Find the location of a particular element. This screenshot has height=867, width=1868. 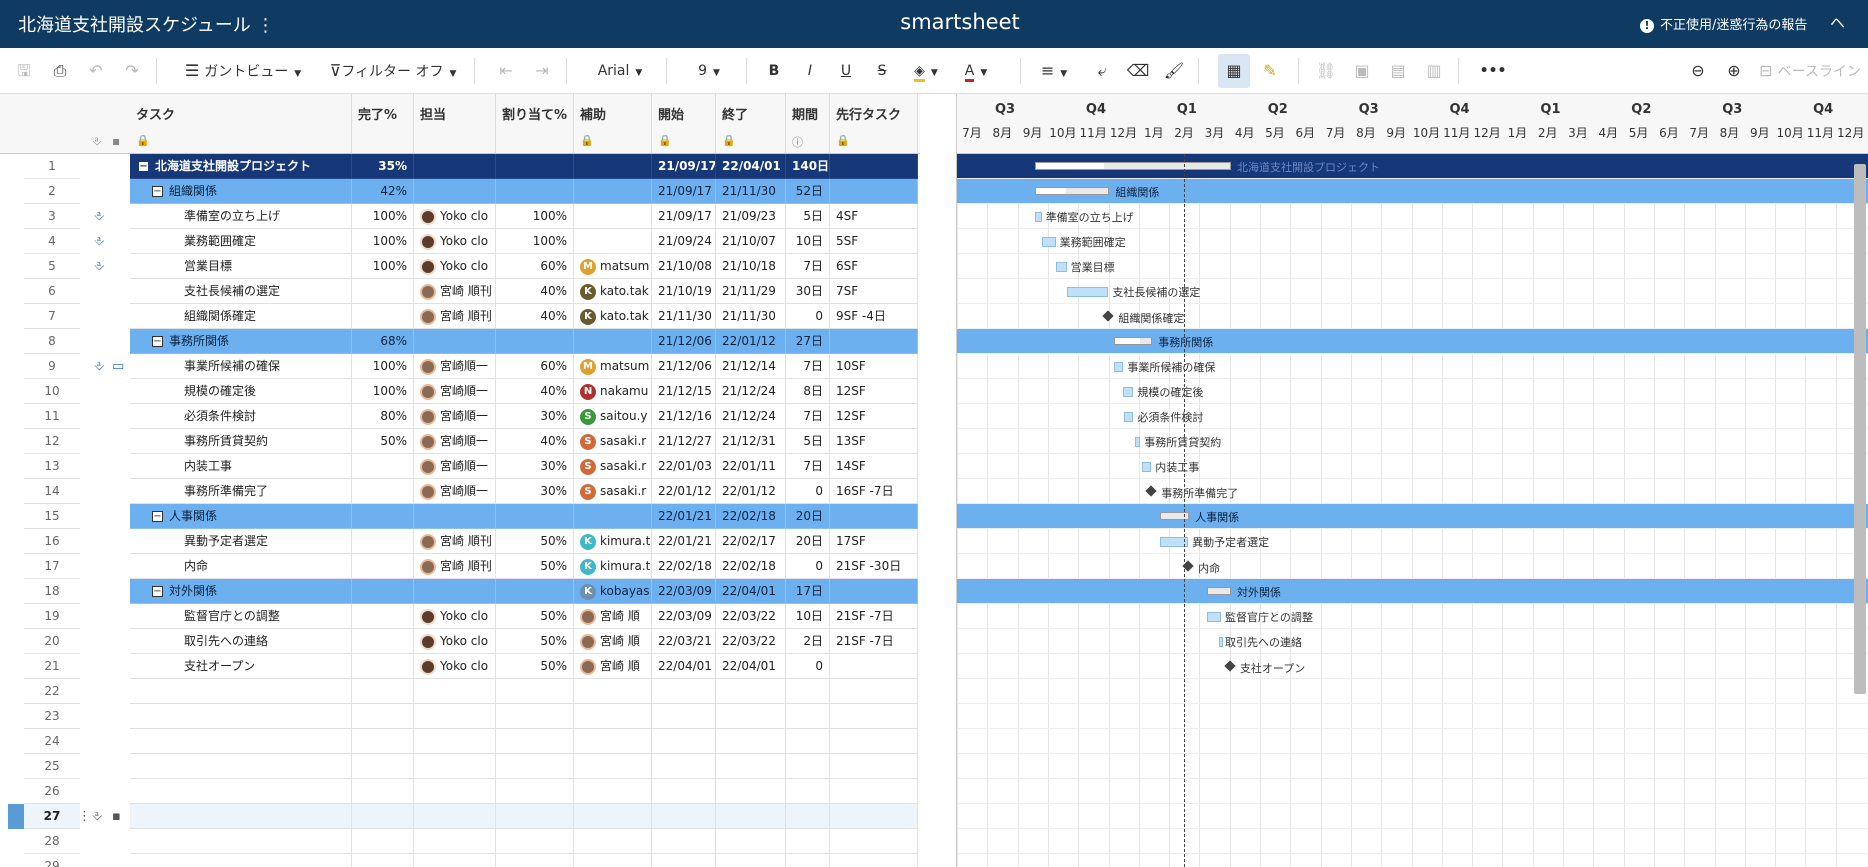

cell-pct: 80% is located at coordinates (383, 416).